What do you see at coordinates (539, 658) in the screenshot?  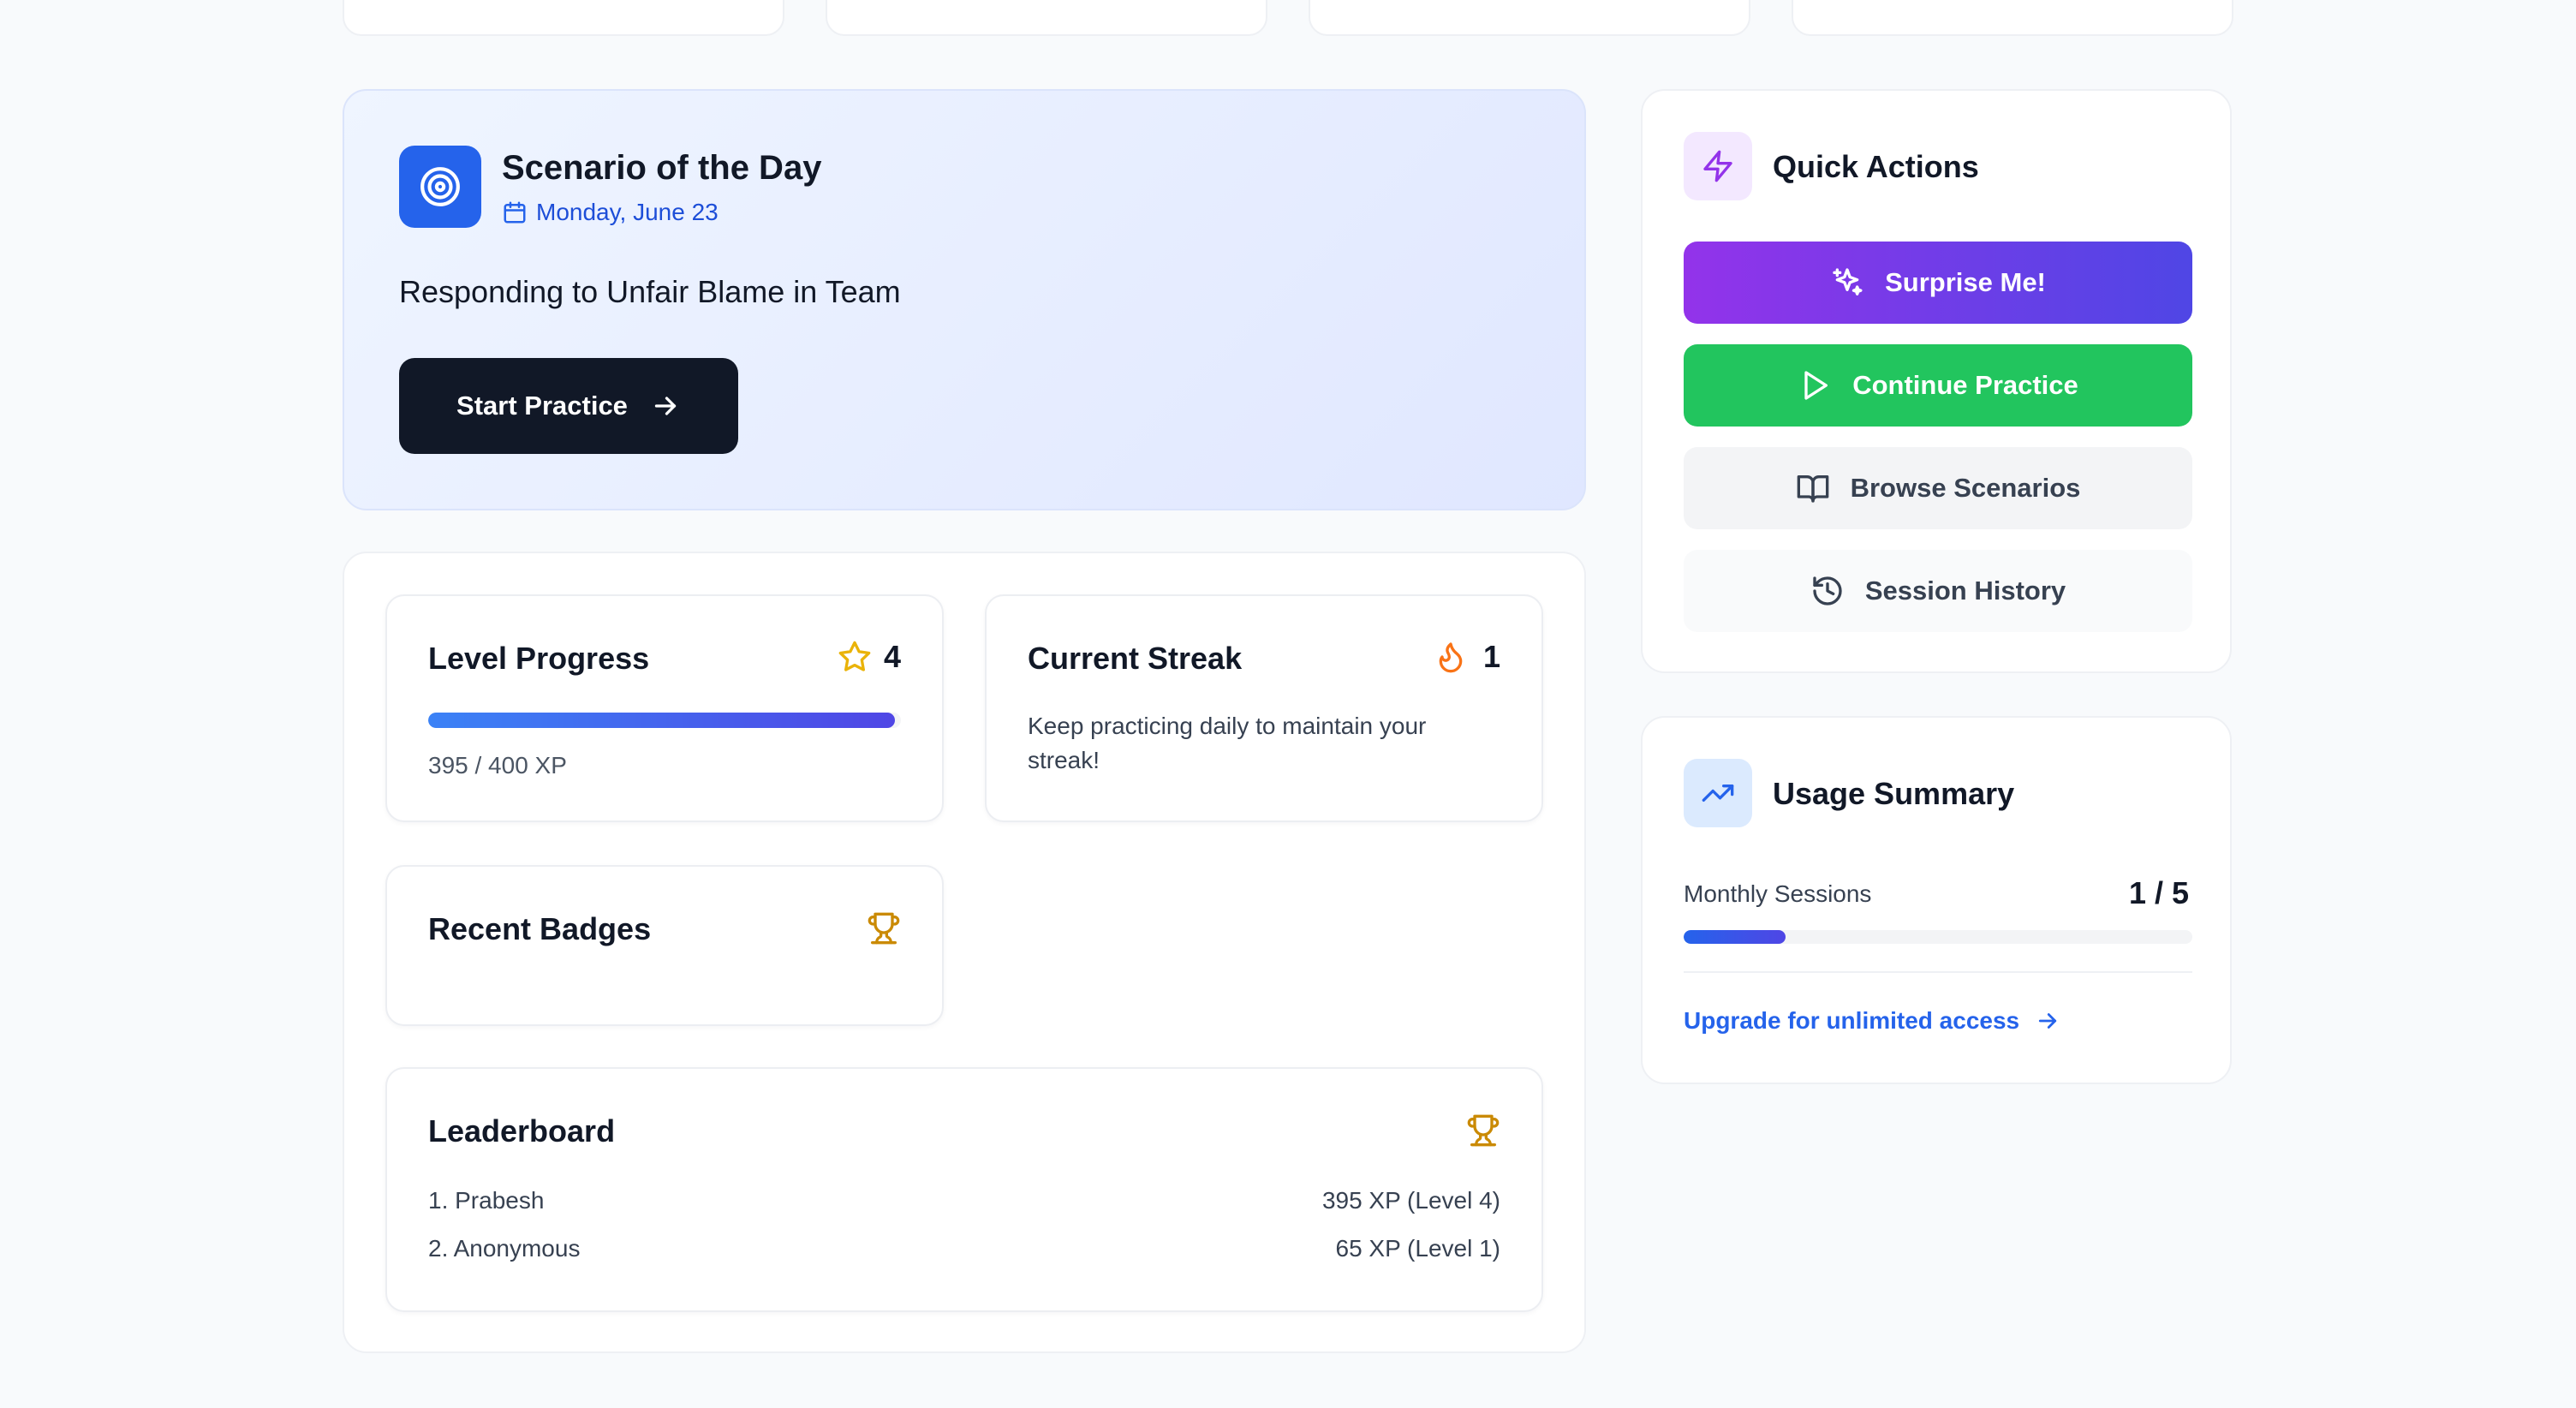 I see `level-progress-title: Level Progress` at bounding box center [539, 658].